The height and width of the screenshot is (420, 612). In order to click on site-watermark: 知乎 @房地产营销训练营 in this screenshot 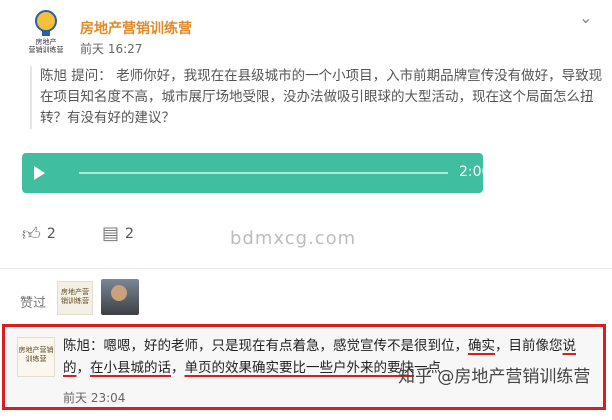, I will do `click(494, 377)`.